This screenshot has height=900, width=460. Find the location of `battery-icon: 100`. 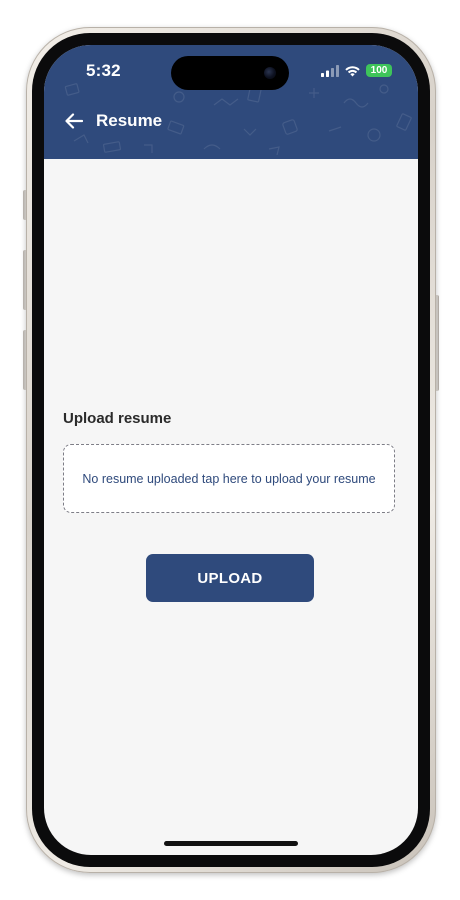

battery-icon: 100 is located at coordinates (379, 70).